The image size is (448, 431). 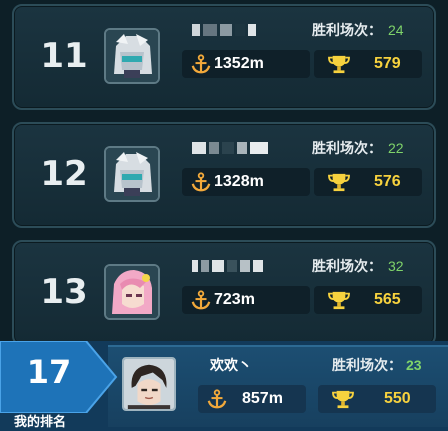 I want to click on distance-value: 857m, so click(x=262, y=398).